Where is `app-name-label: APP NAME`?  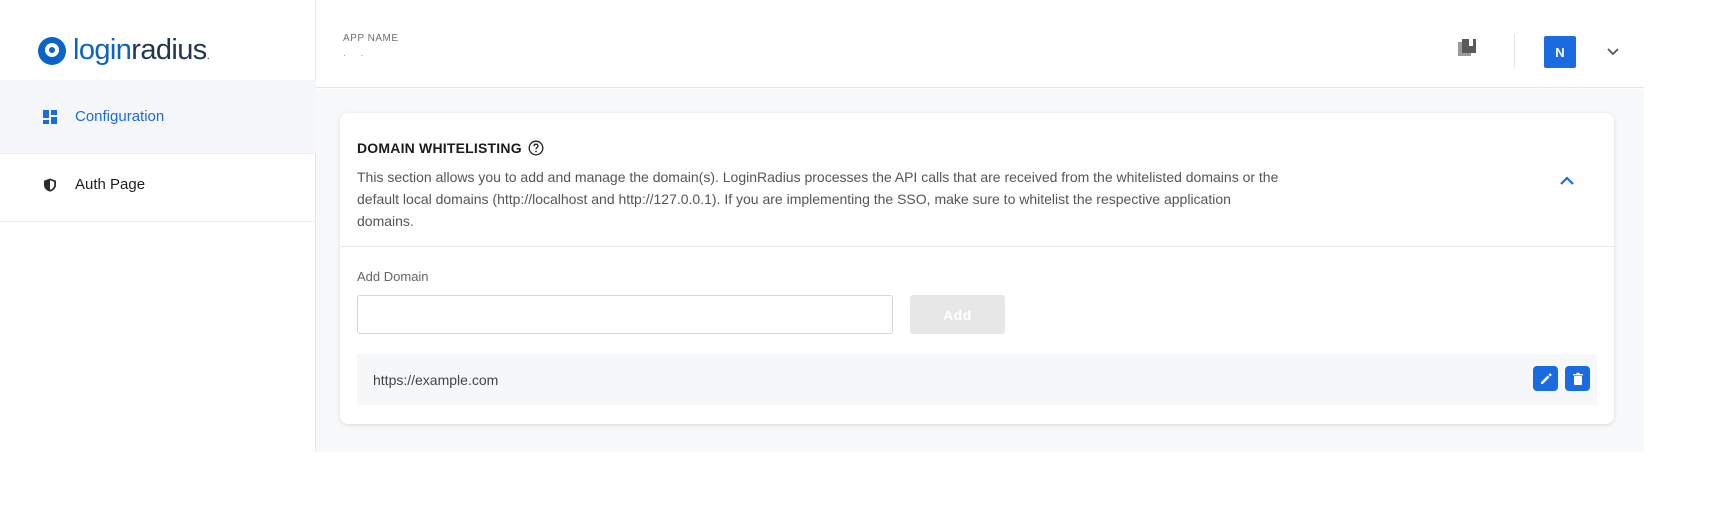 app-name-label: APP NAME is located at coordinates (371, 38).